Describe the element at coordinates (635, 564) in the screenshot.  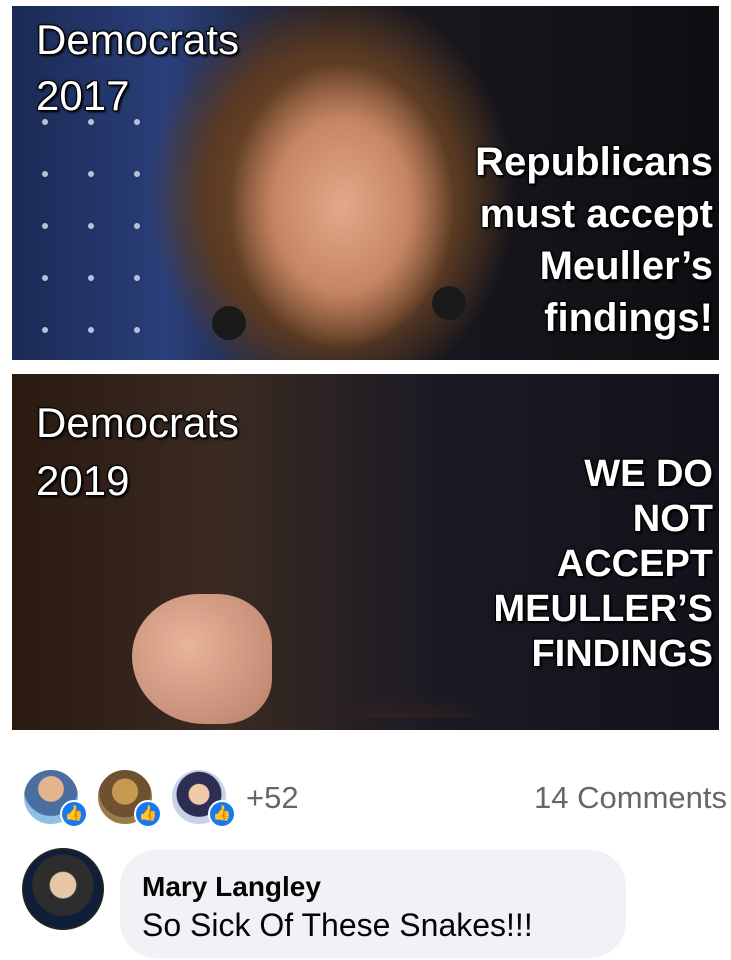
I see `quote-line: ACCEPT` at that location.